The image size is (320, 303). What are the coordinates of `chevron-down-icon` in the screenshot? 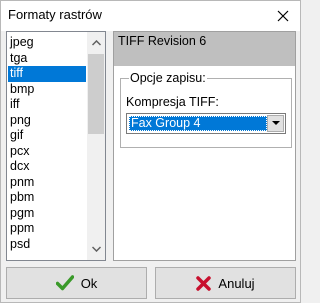 It's located at (96, 249).